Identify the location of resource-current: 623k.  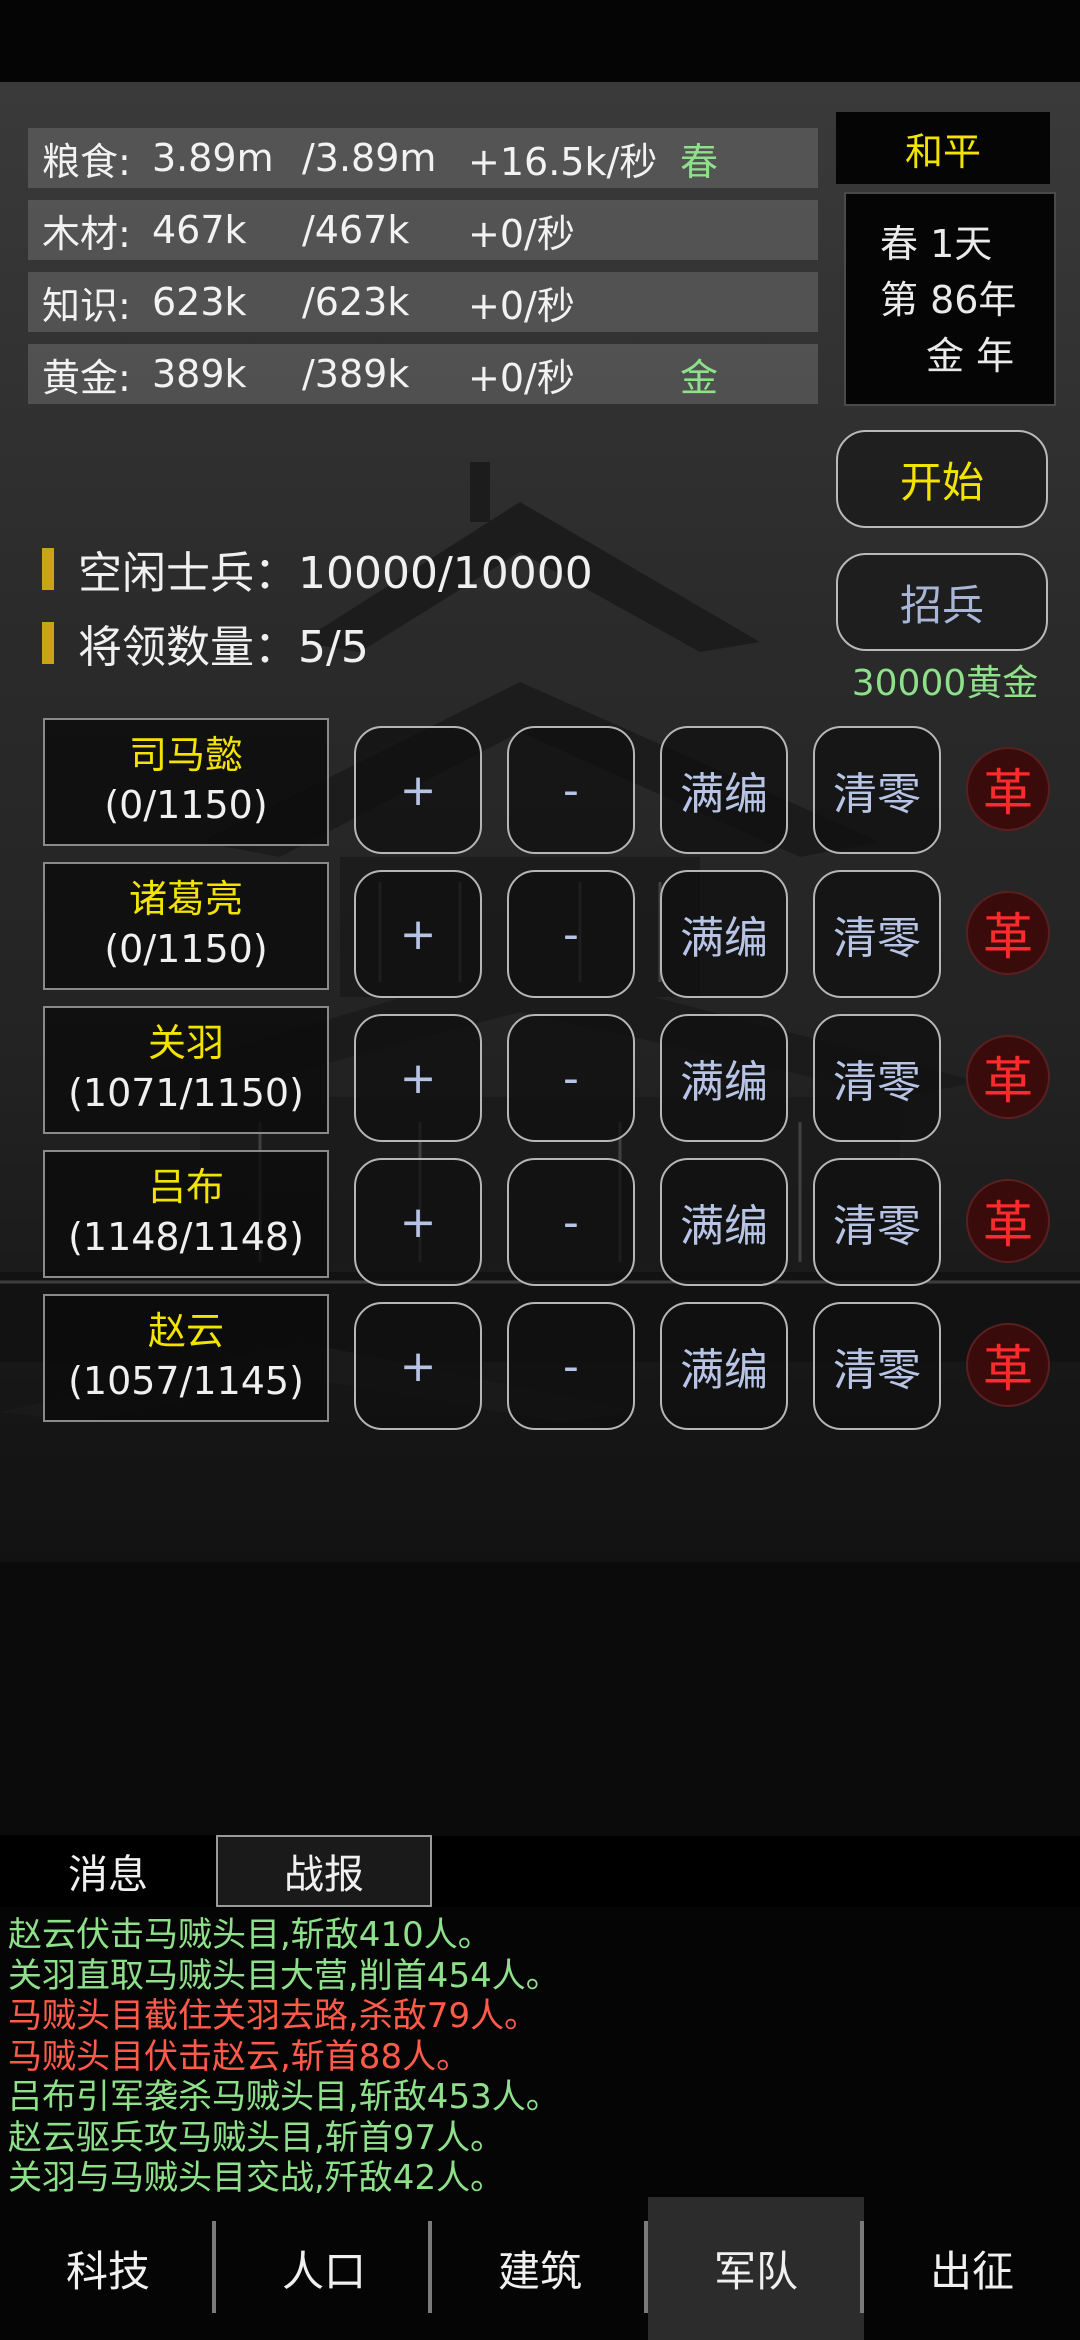
(199, 302).